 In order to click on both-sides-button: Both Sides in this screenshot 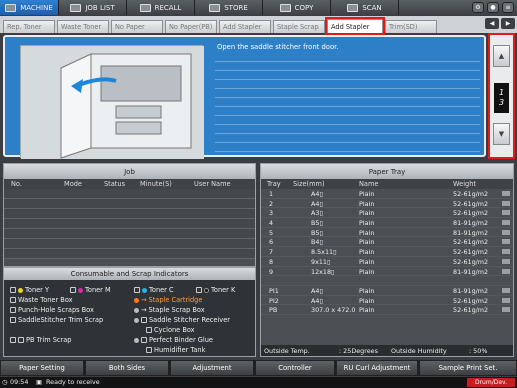, I will do `click(127, 368)`.